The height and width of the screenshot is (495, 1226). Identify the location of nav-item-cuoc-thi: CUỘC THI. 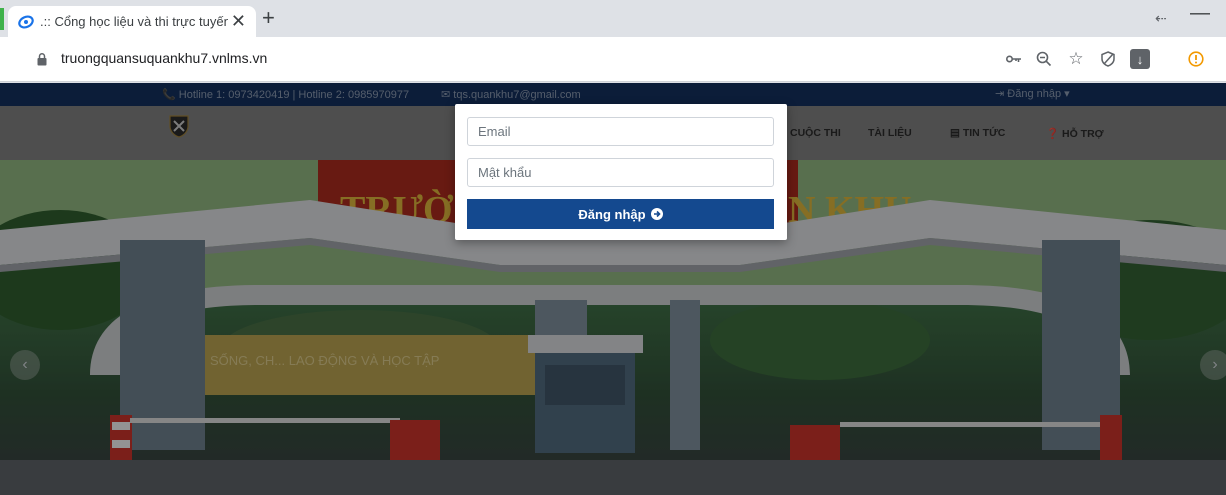
(815, 133).